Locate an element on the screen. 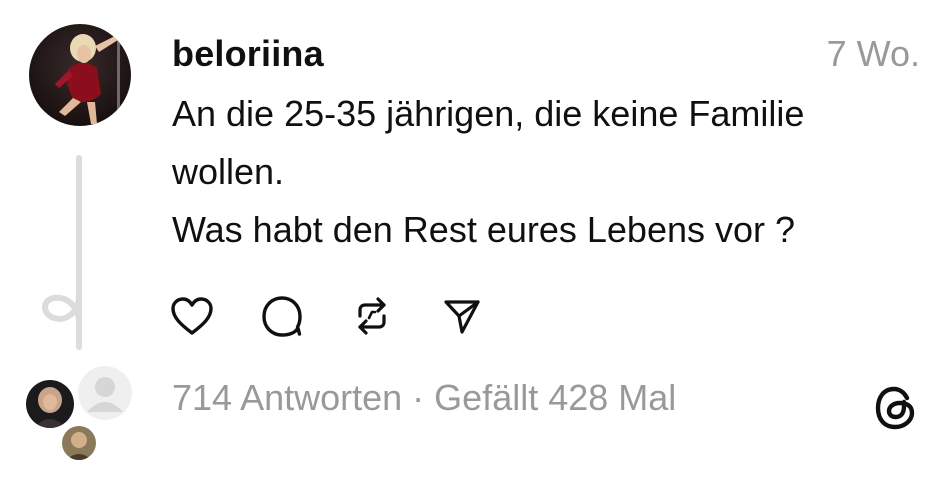 This screenshot has width=950, height=477. comment-button is located at coordinates (282, 316).